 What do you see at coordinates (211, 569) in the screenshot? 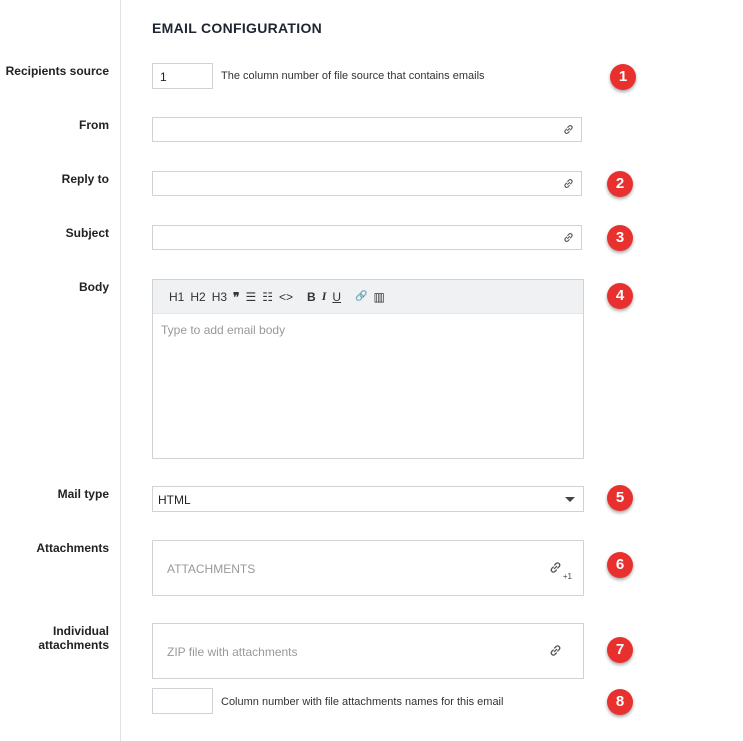
I see `attachments-placeholder: ATTACHMENTS` at bounding box center [211, 569].